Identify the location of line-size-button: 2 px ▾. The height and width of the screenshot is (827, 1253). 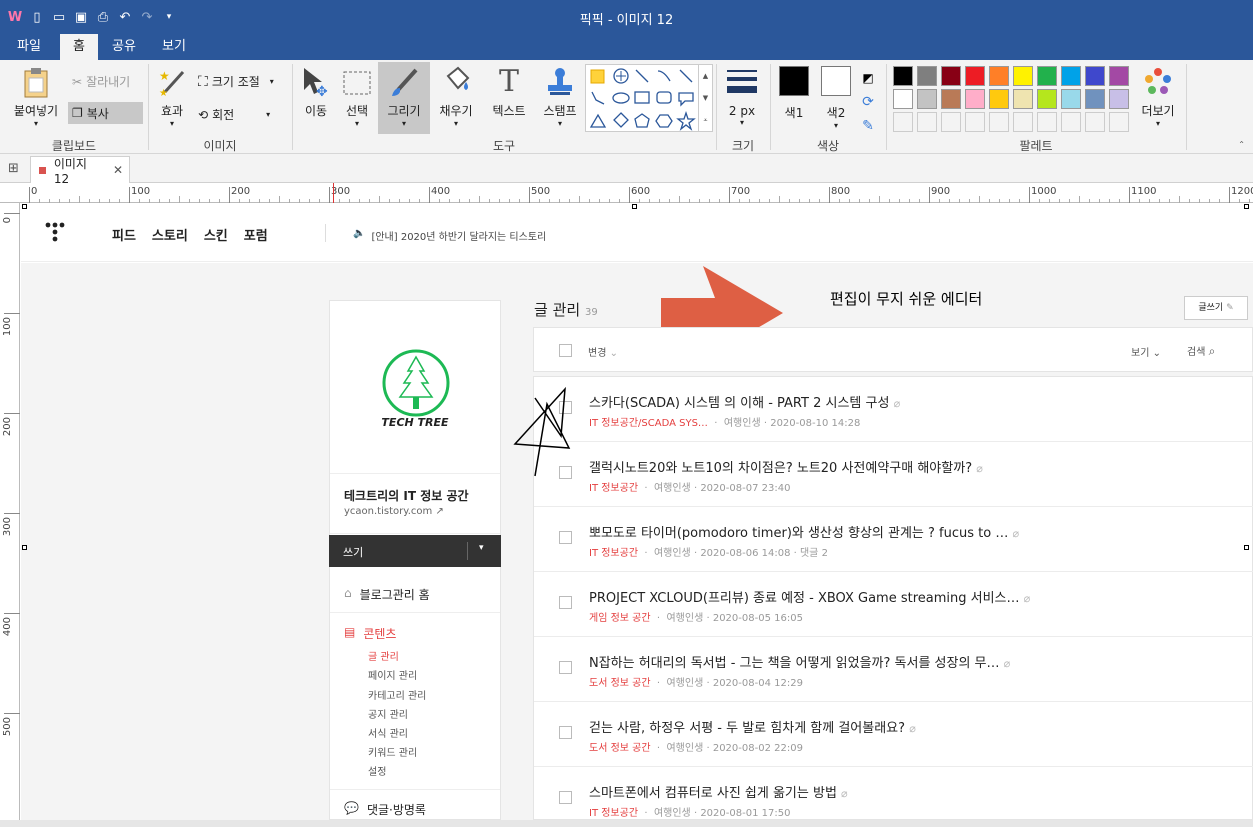
(742, 96).